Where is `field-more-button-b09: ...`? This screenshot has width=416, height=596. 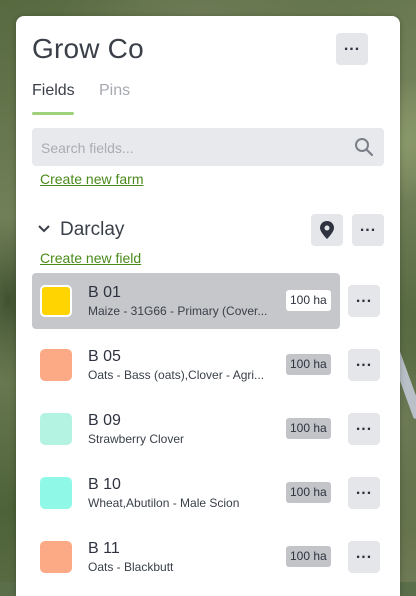
field-more-button-b09: ... is located at coordinates (364, 429).